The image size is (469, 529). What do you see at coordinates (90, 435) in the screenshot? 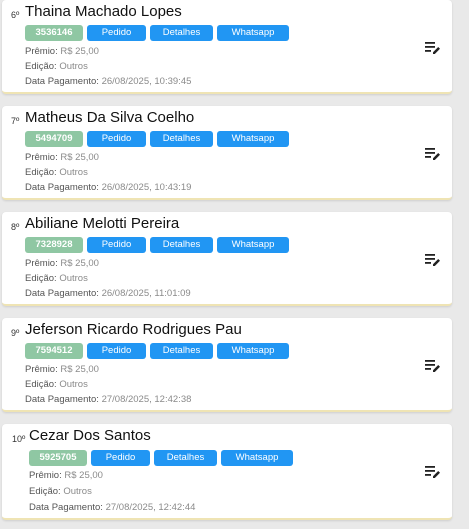
I see `winner-name: Cezar Dos Santos` at bounding box center [90, 435].